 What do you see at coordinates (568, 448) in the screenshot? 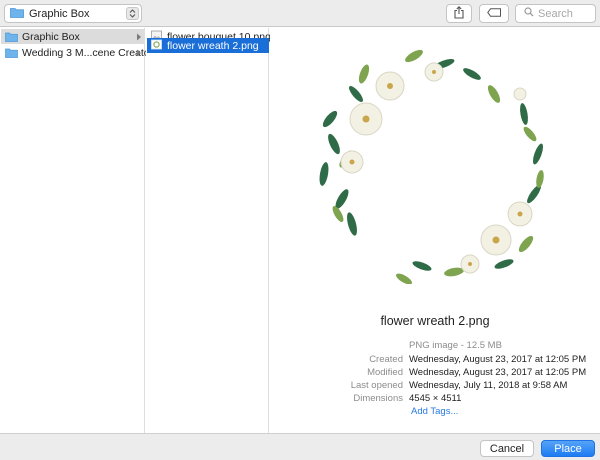
I see `place-button: Place` at bounding box center [568, 448].